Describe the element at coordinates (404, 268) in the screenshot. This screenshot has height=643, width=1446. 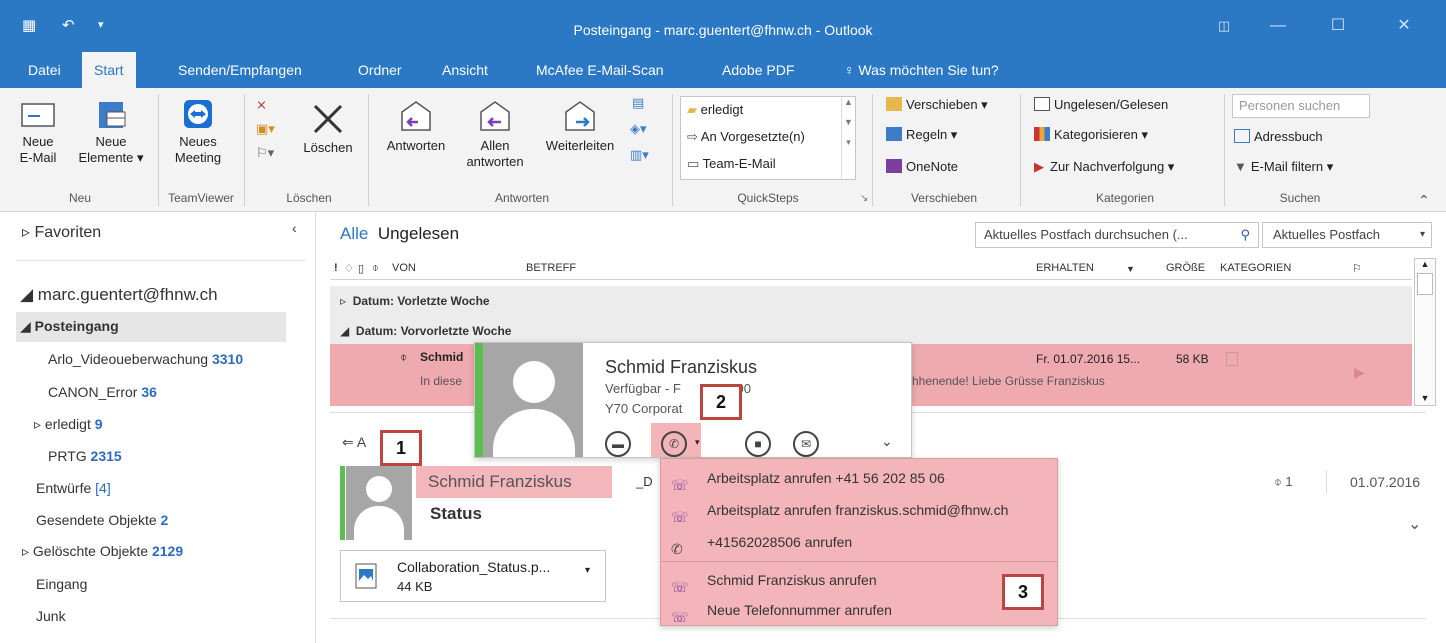
I see `col-from: VON` at that location.